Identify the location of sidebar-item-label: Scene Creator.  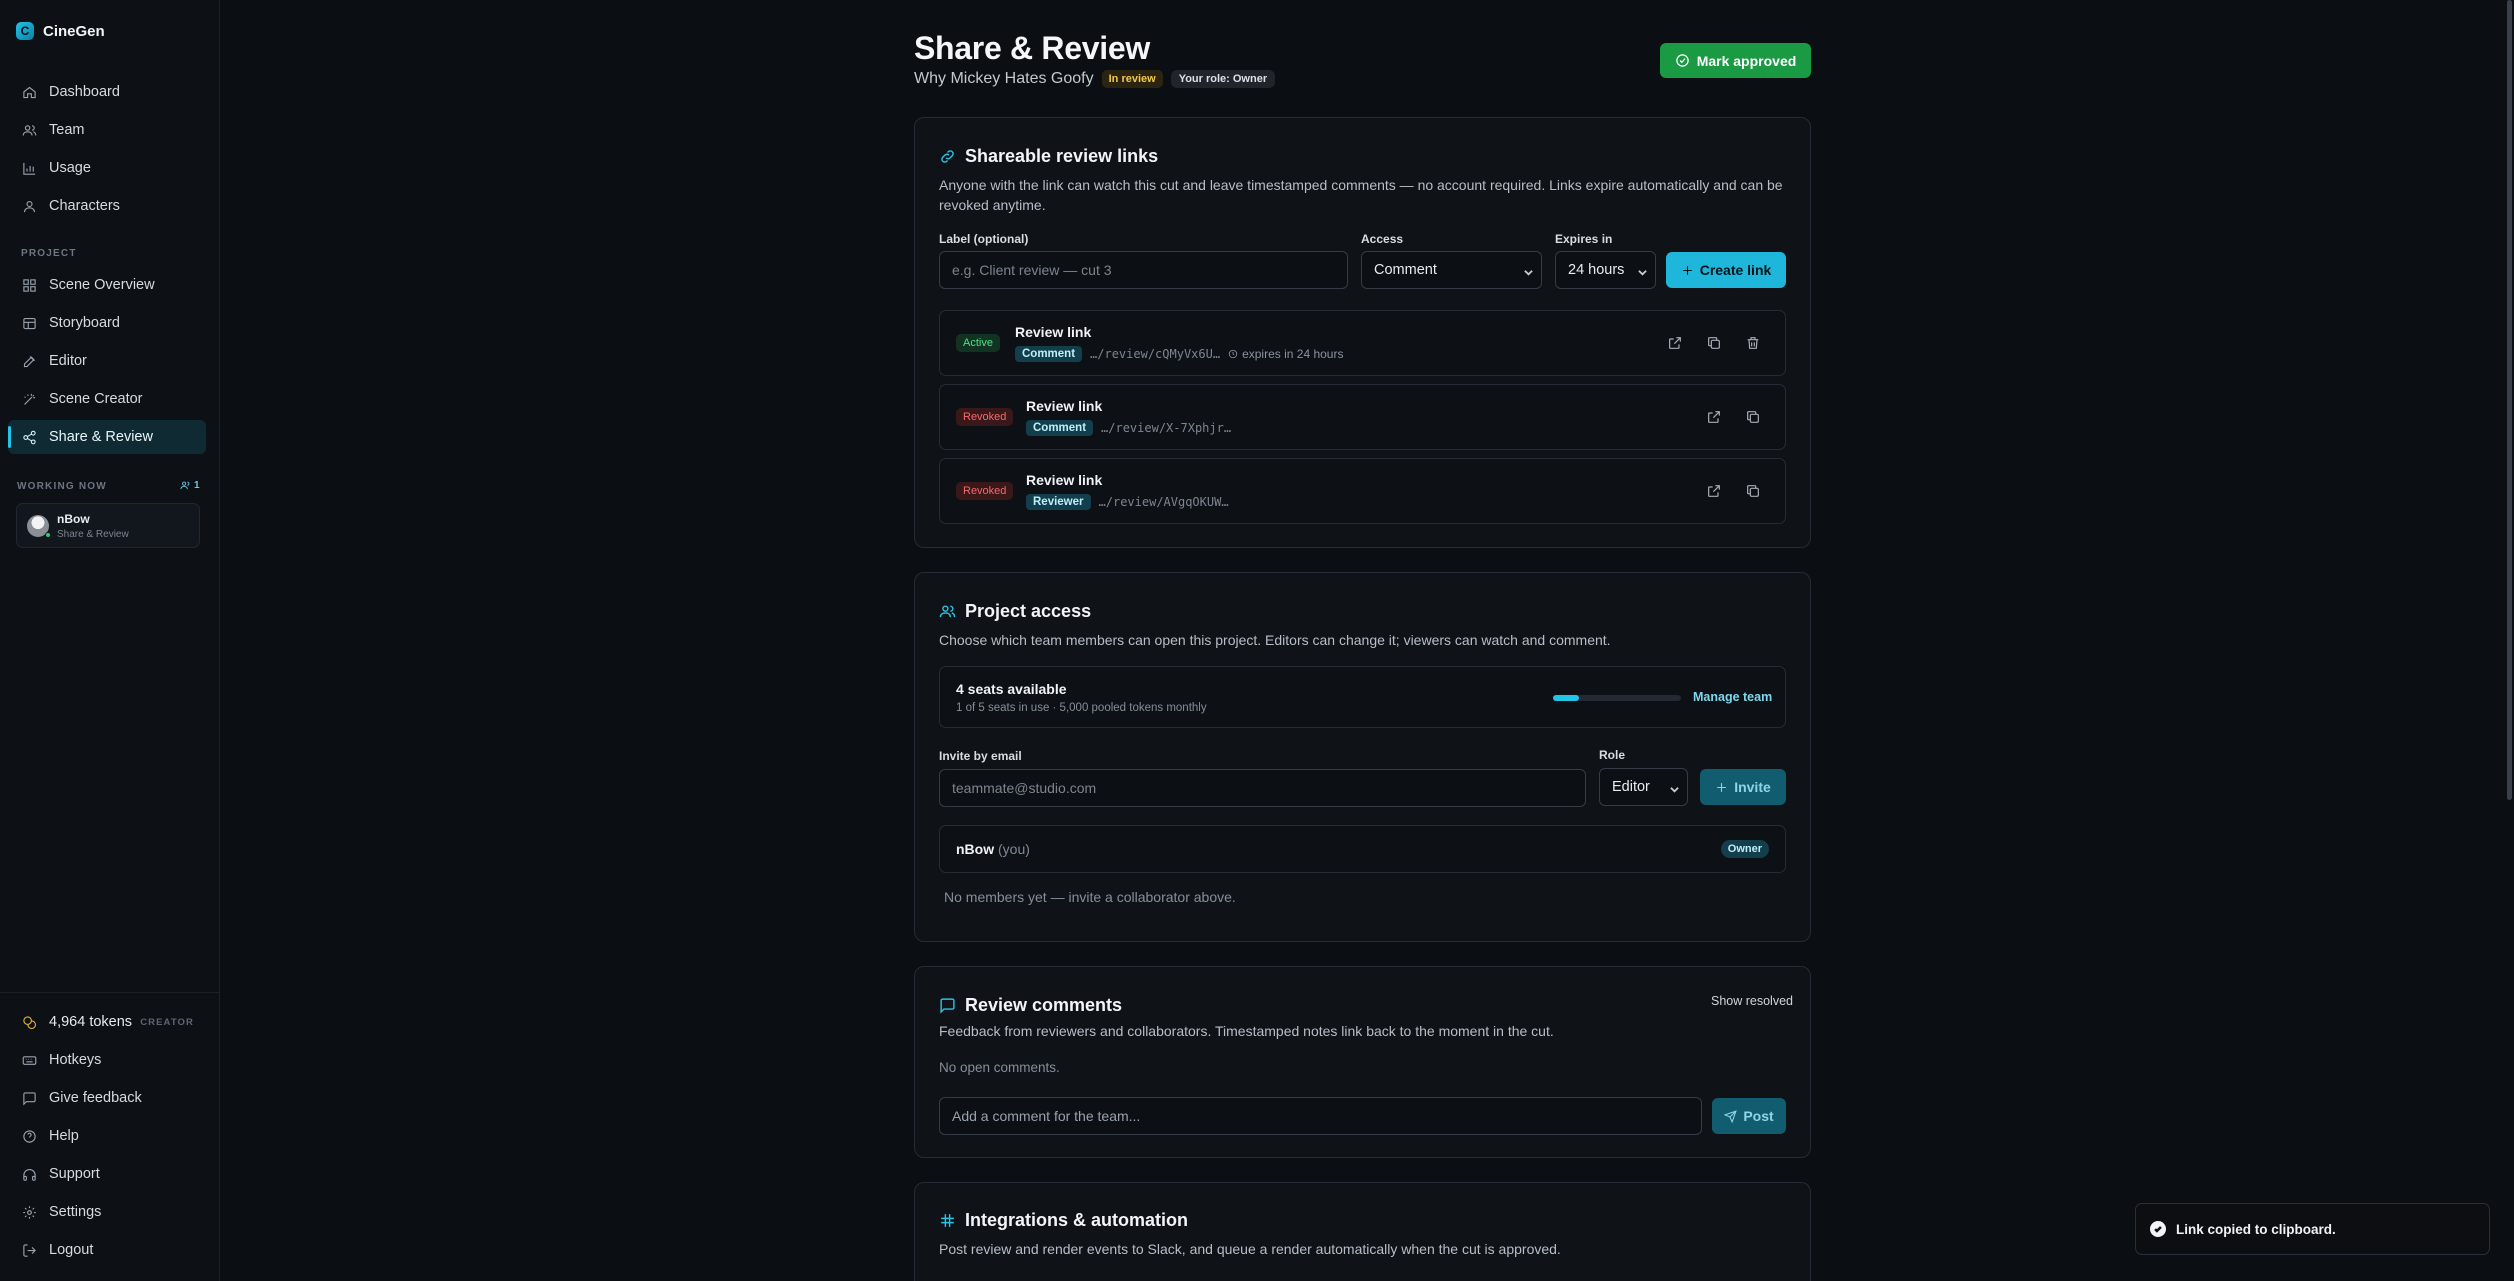
(96, 399).